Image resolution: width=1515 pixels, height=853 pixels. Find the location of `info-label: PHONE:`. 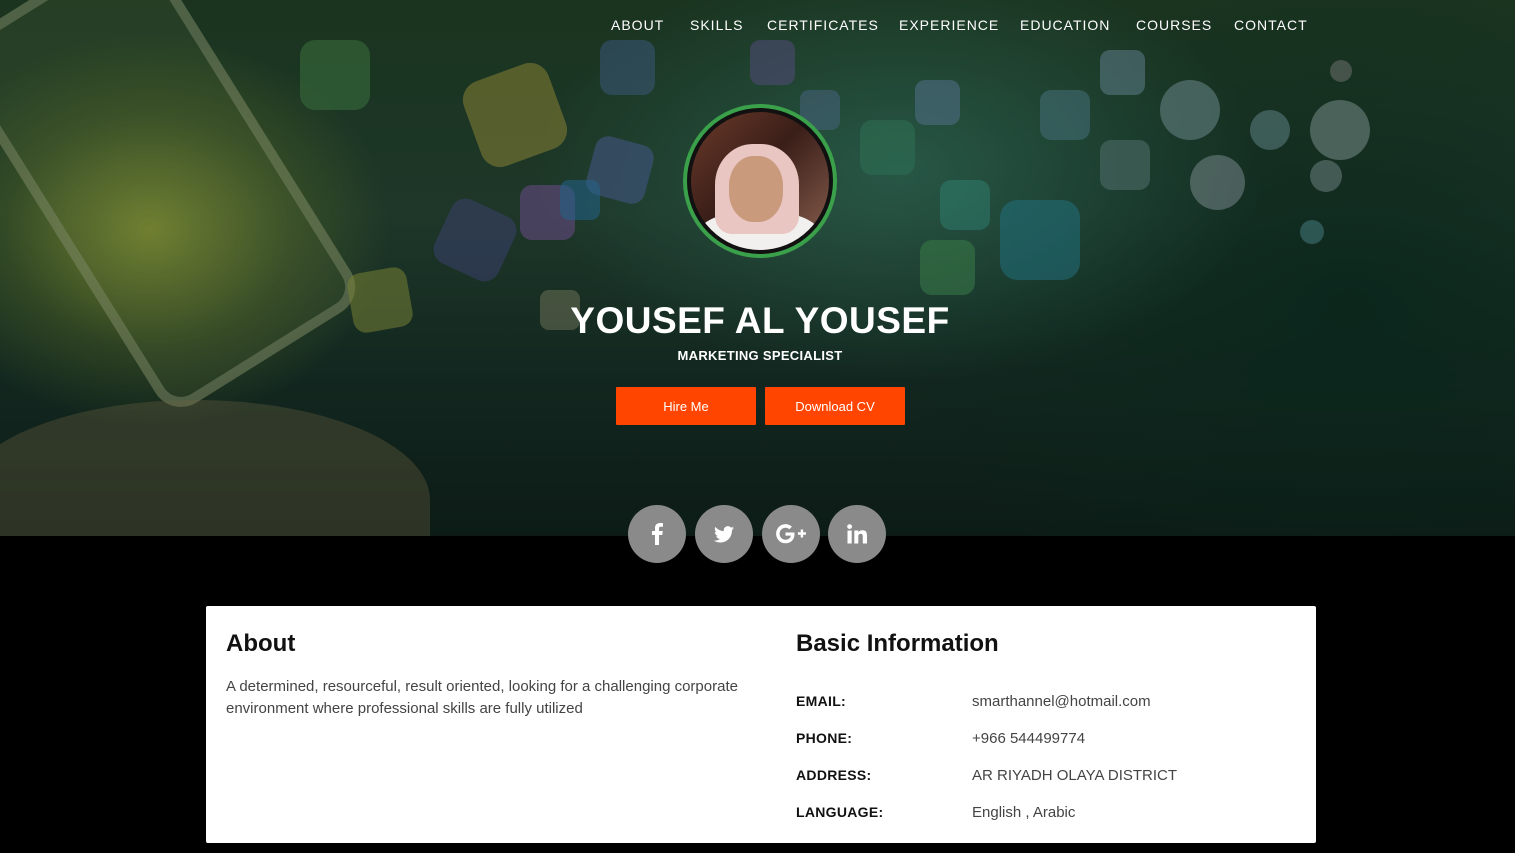

info-label: PHONE: is located at coordinates (824, 738).